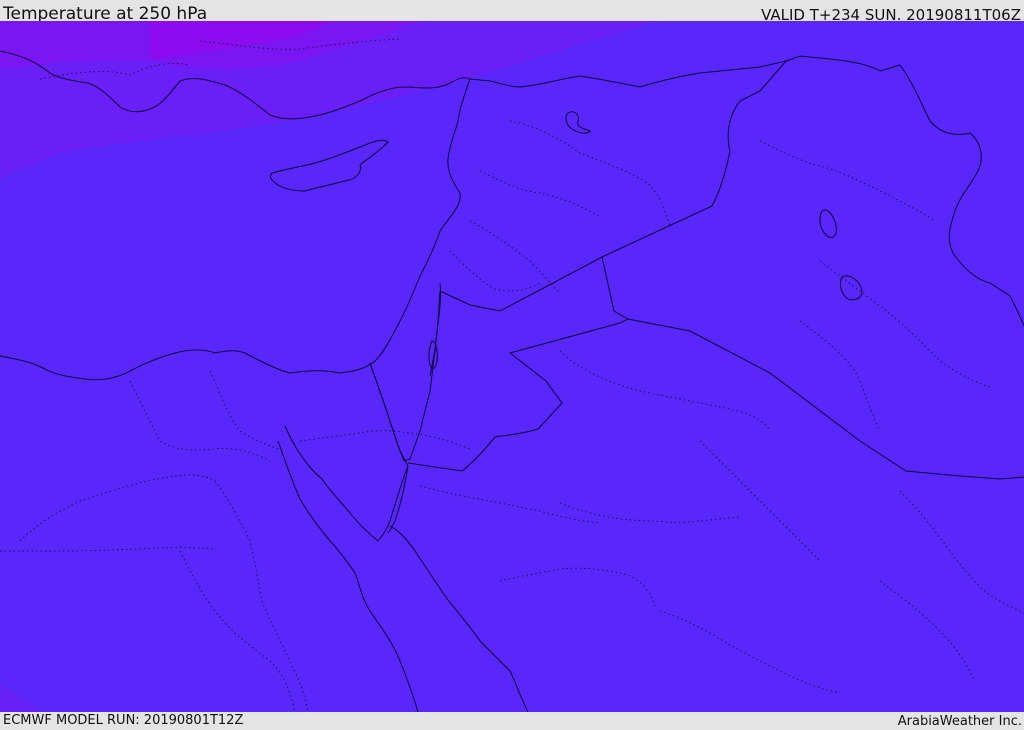  What do you see at coordinates (959, 721) in the screenshot?
I see `credit-label: ArabiaWeather Inc.` at bounding box center [959, 721].